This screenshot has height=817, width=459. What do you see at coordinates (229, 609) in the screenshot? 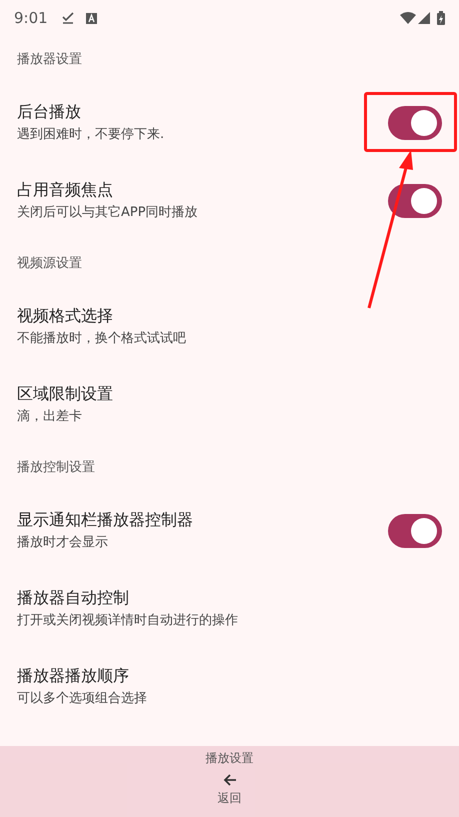
I see `settings-row: 播放器自动控制 打开或关闭视频详情时自动进行的操作` at bounding box center [229, 609].